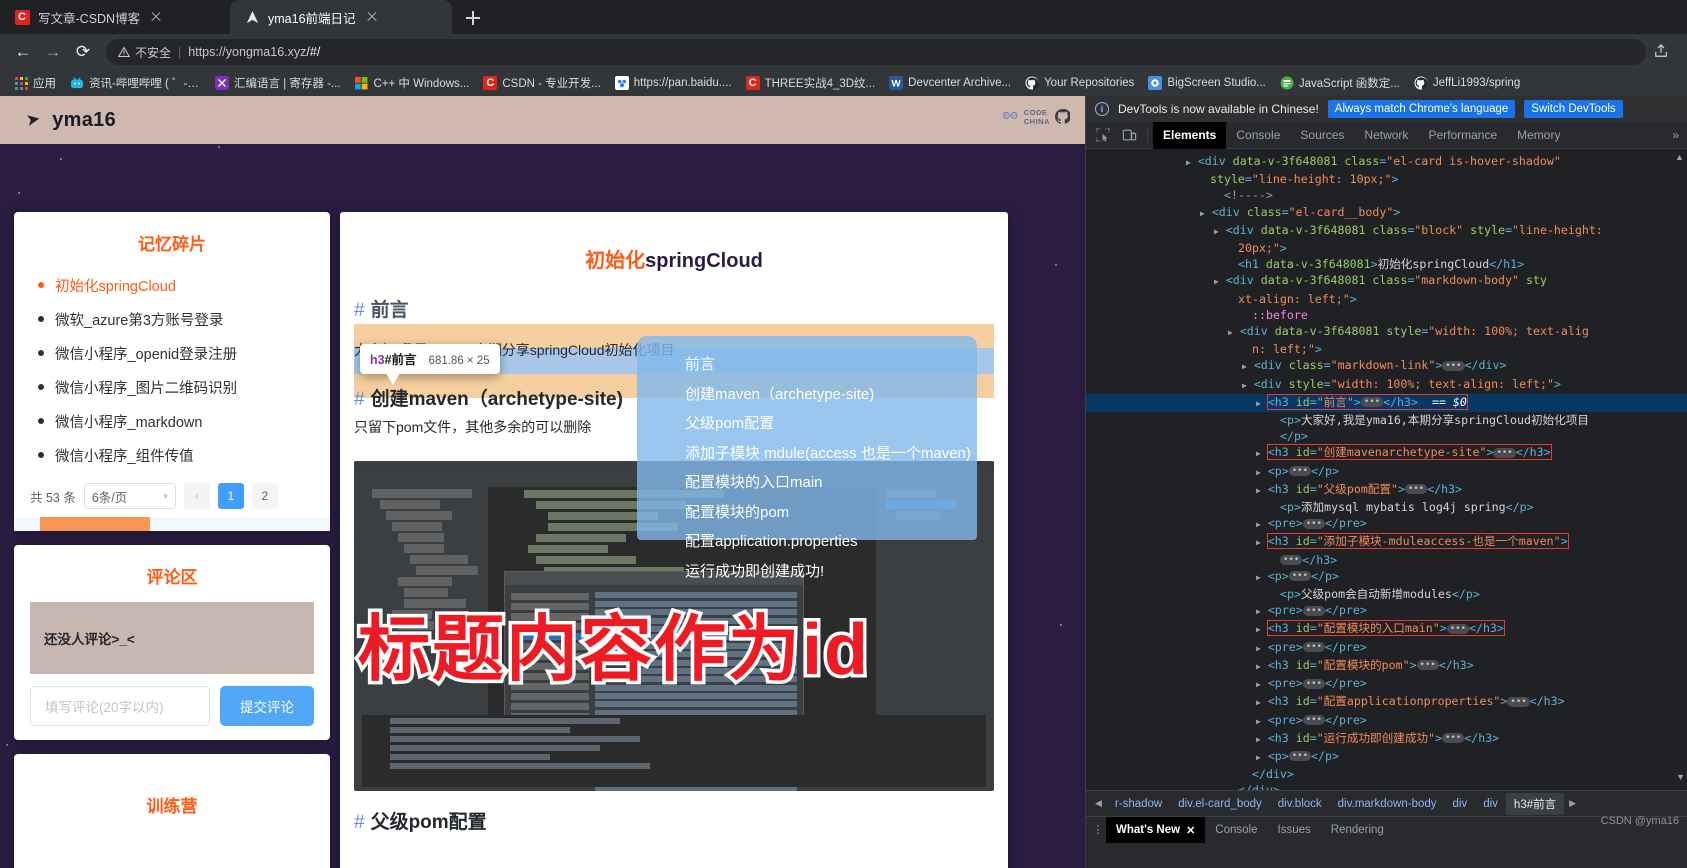 This screenshot has height=868, width=1687. What do you see at coordinates (1680, 777) in the screenshot?
I see `scroll-down-icon: ▼` at bounding box center [1680, 777].